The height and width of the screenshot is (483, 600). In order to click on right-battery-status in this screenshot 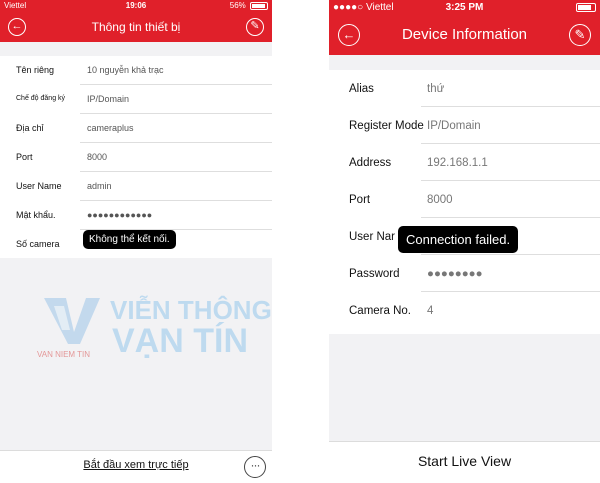, I will do `click(585, 7)`.